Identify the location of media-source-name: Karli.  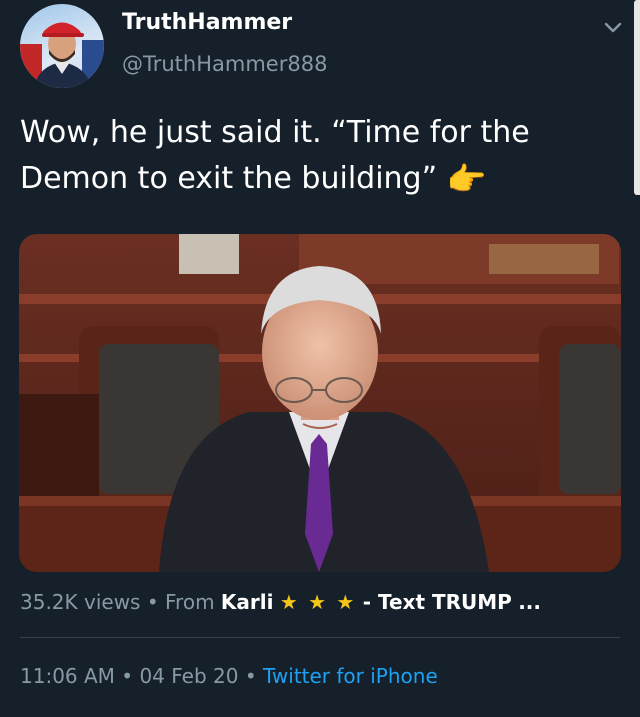
(247, 602).